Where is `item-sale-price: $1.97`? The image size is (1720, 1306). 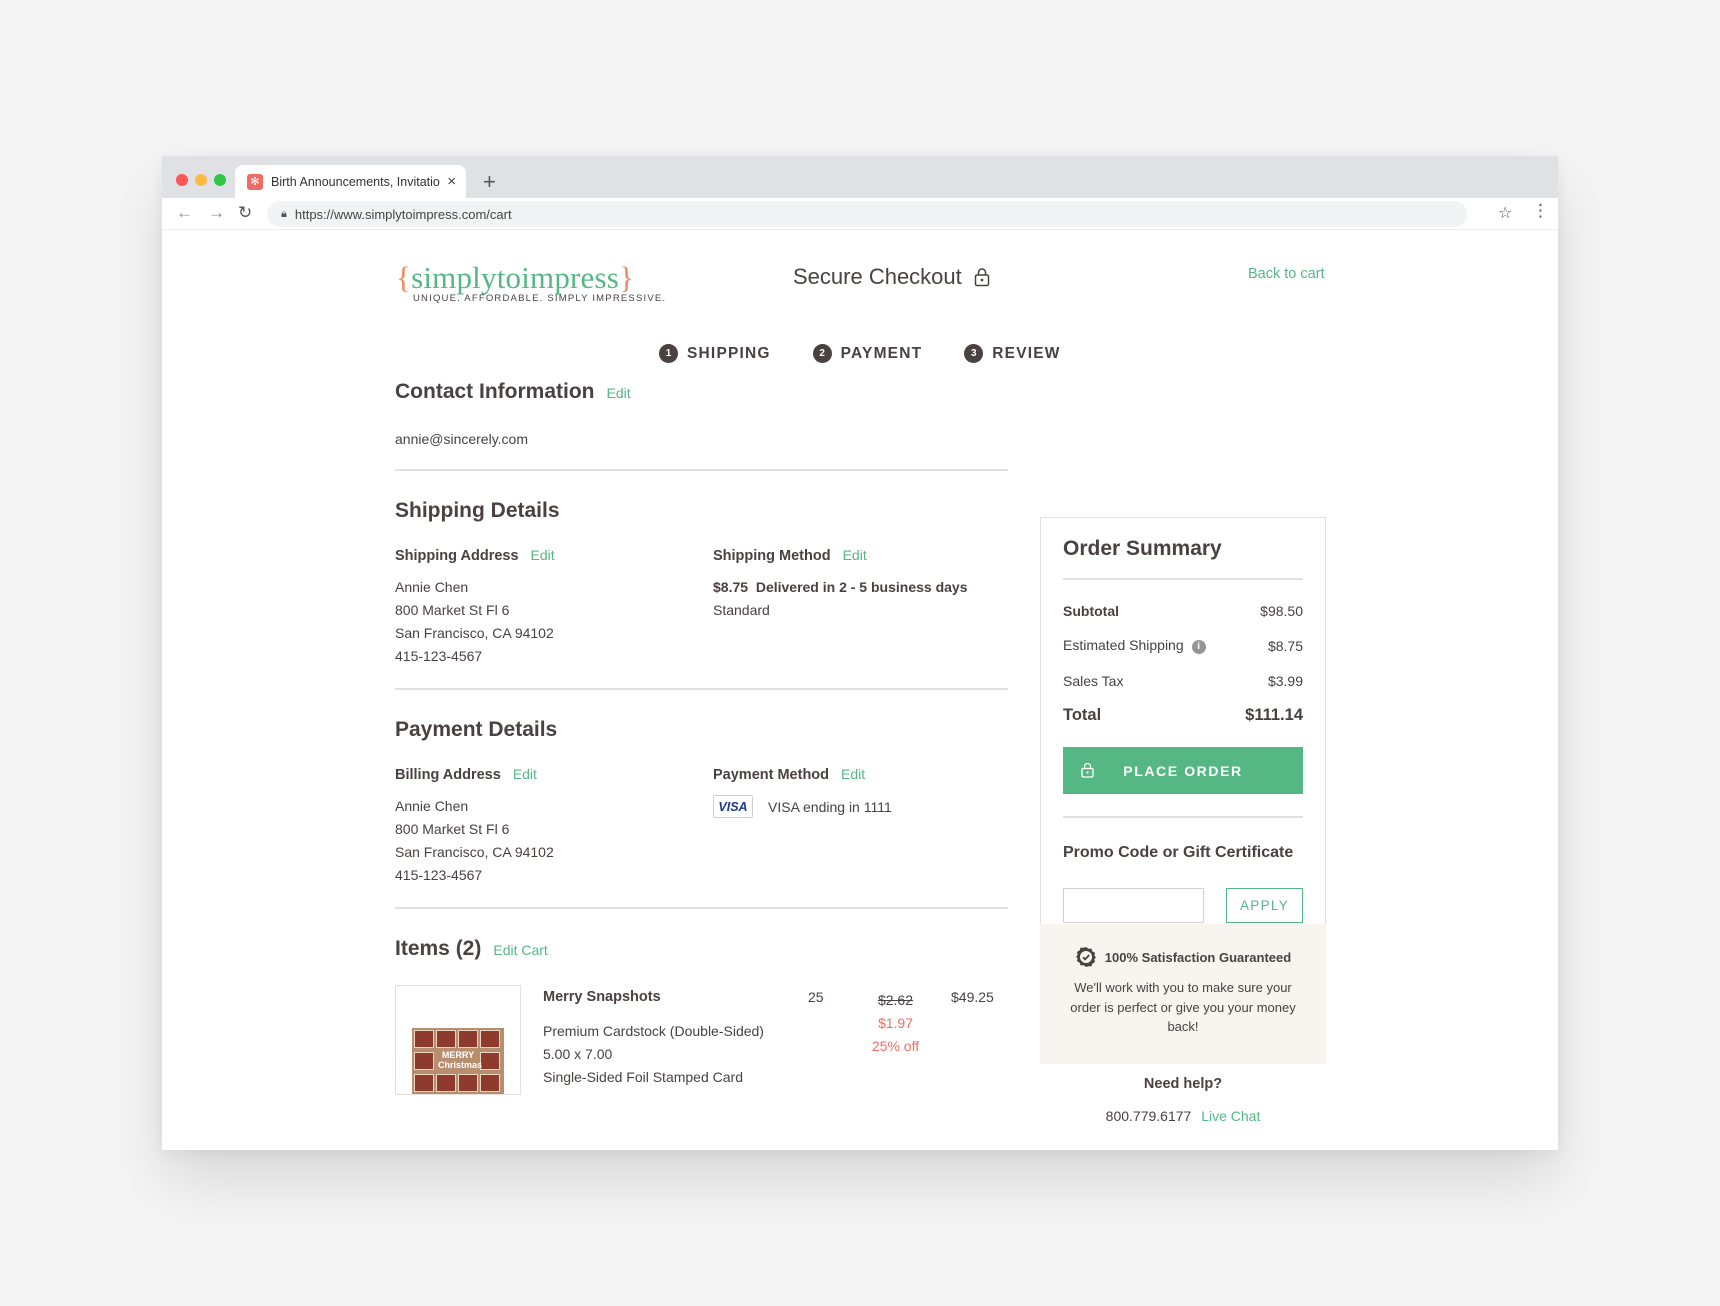 item-sale-price: $1.97 is located at coordinates (895, 1023).